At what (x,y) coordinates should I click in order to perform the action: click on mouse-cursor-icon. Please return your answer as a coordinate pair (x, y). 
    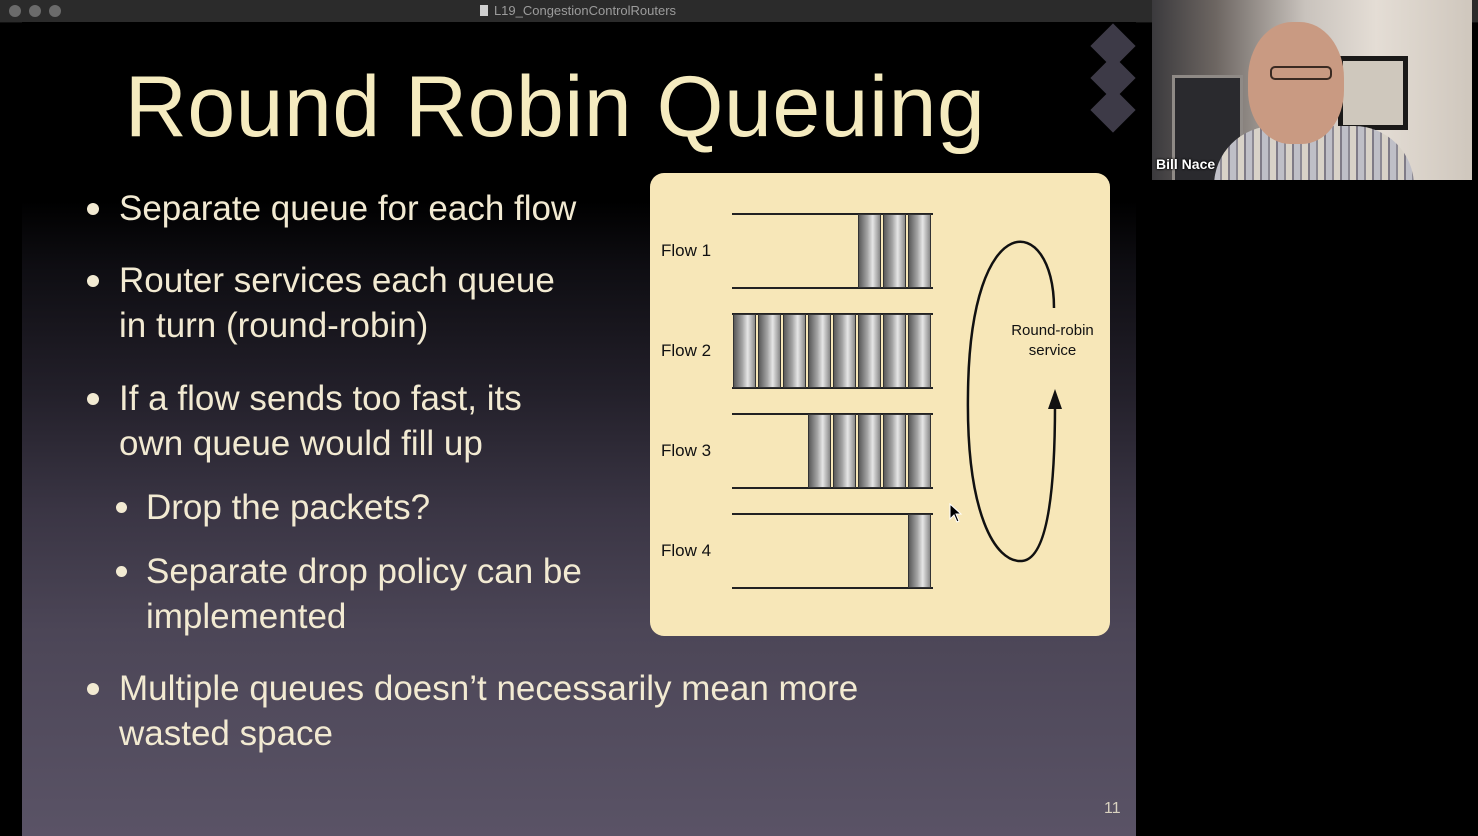
    Looking at the image, I should click on (956, 513).